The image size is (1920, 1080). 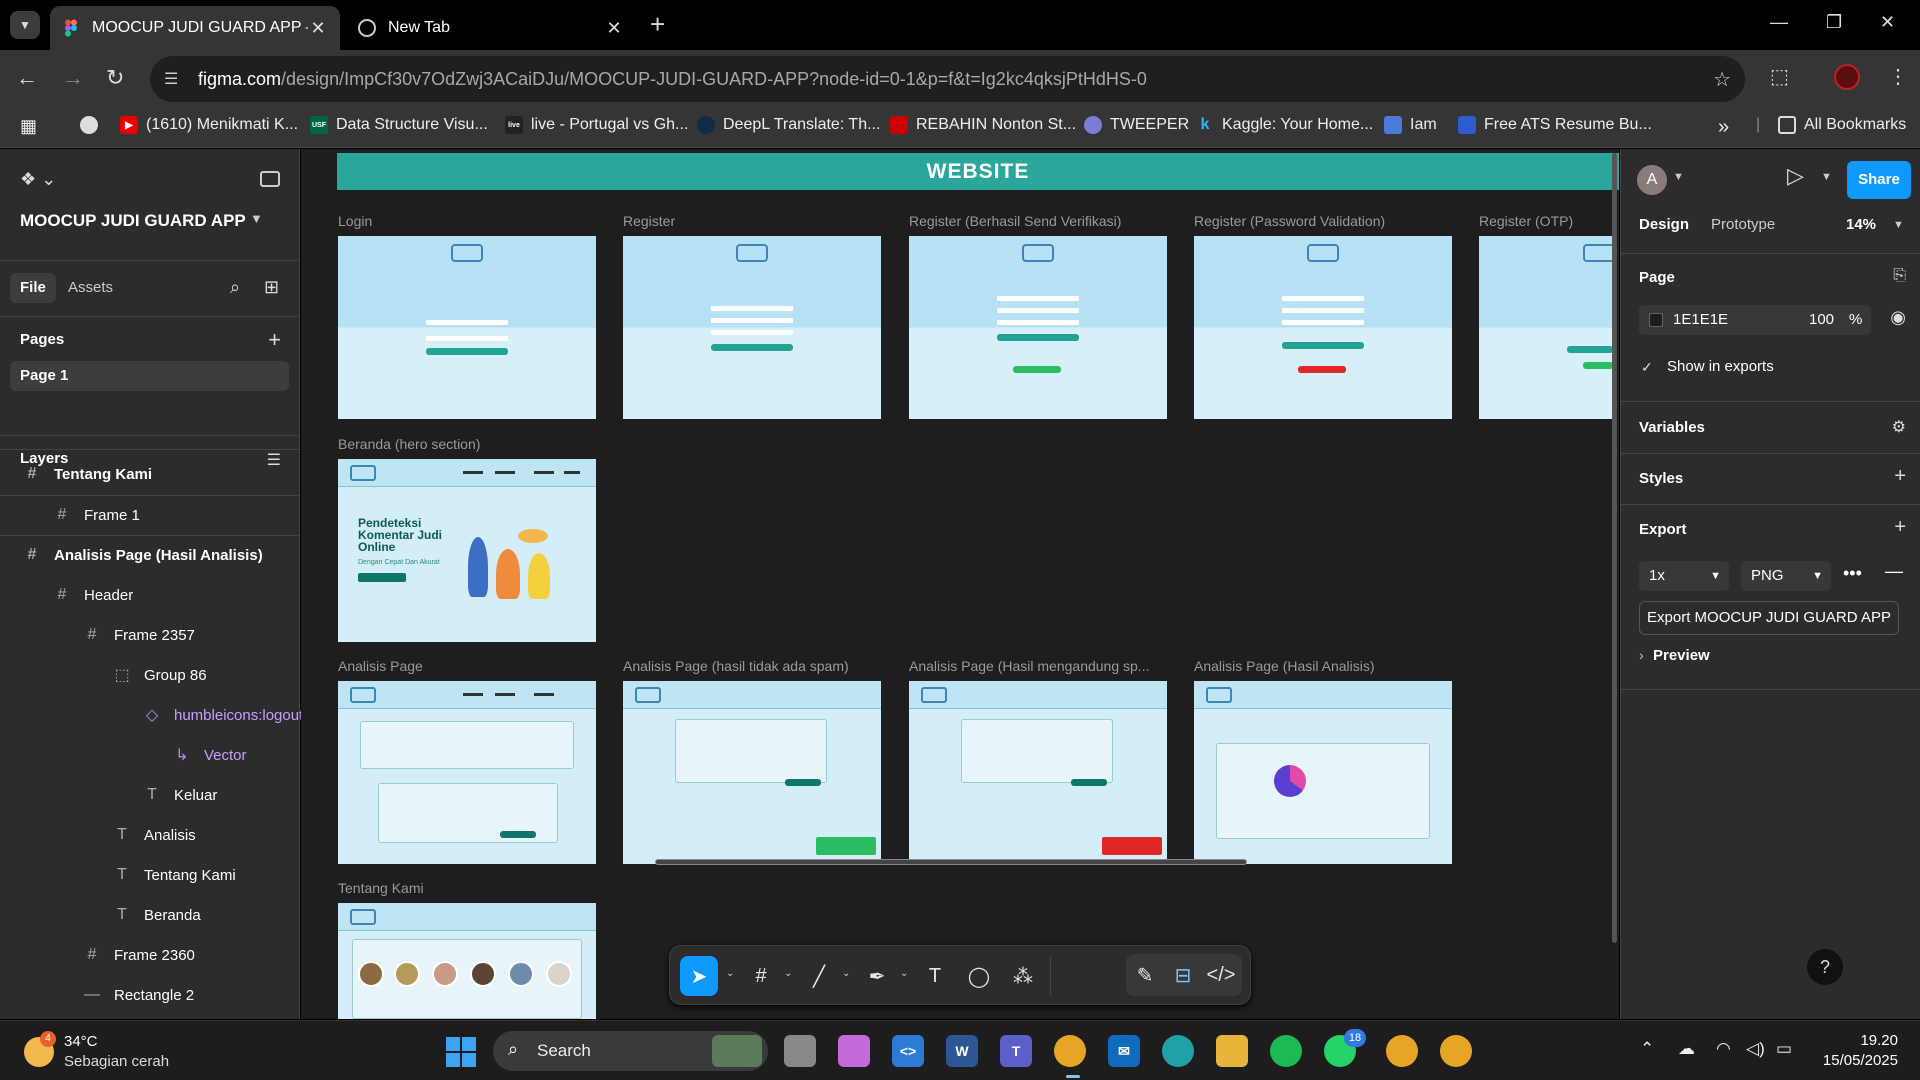 What do you see at coordinates (1723, 1049) in the screenshot?
I see `wifi-icon: ◠` at bounding box center [1723, 1049].